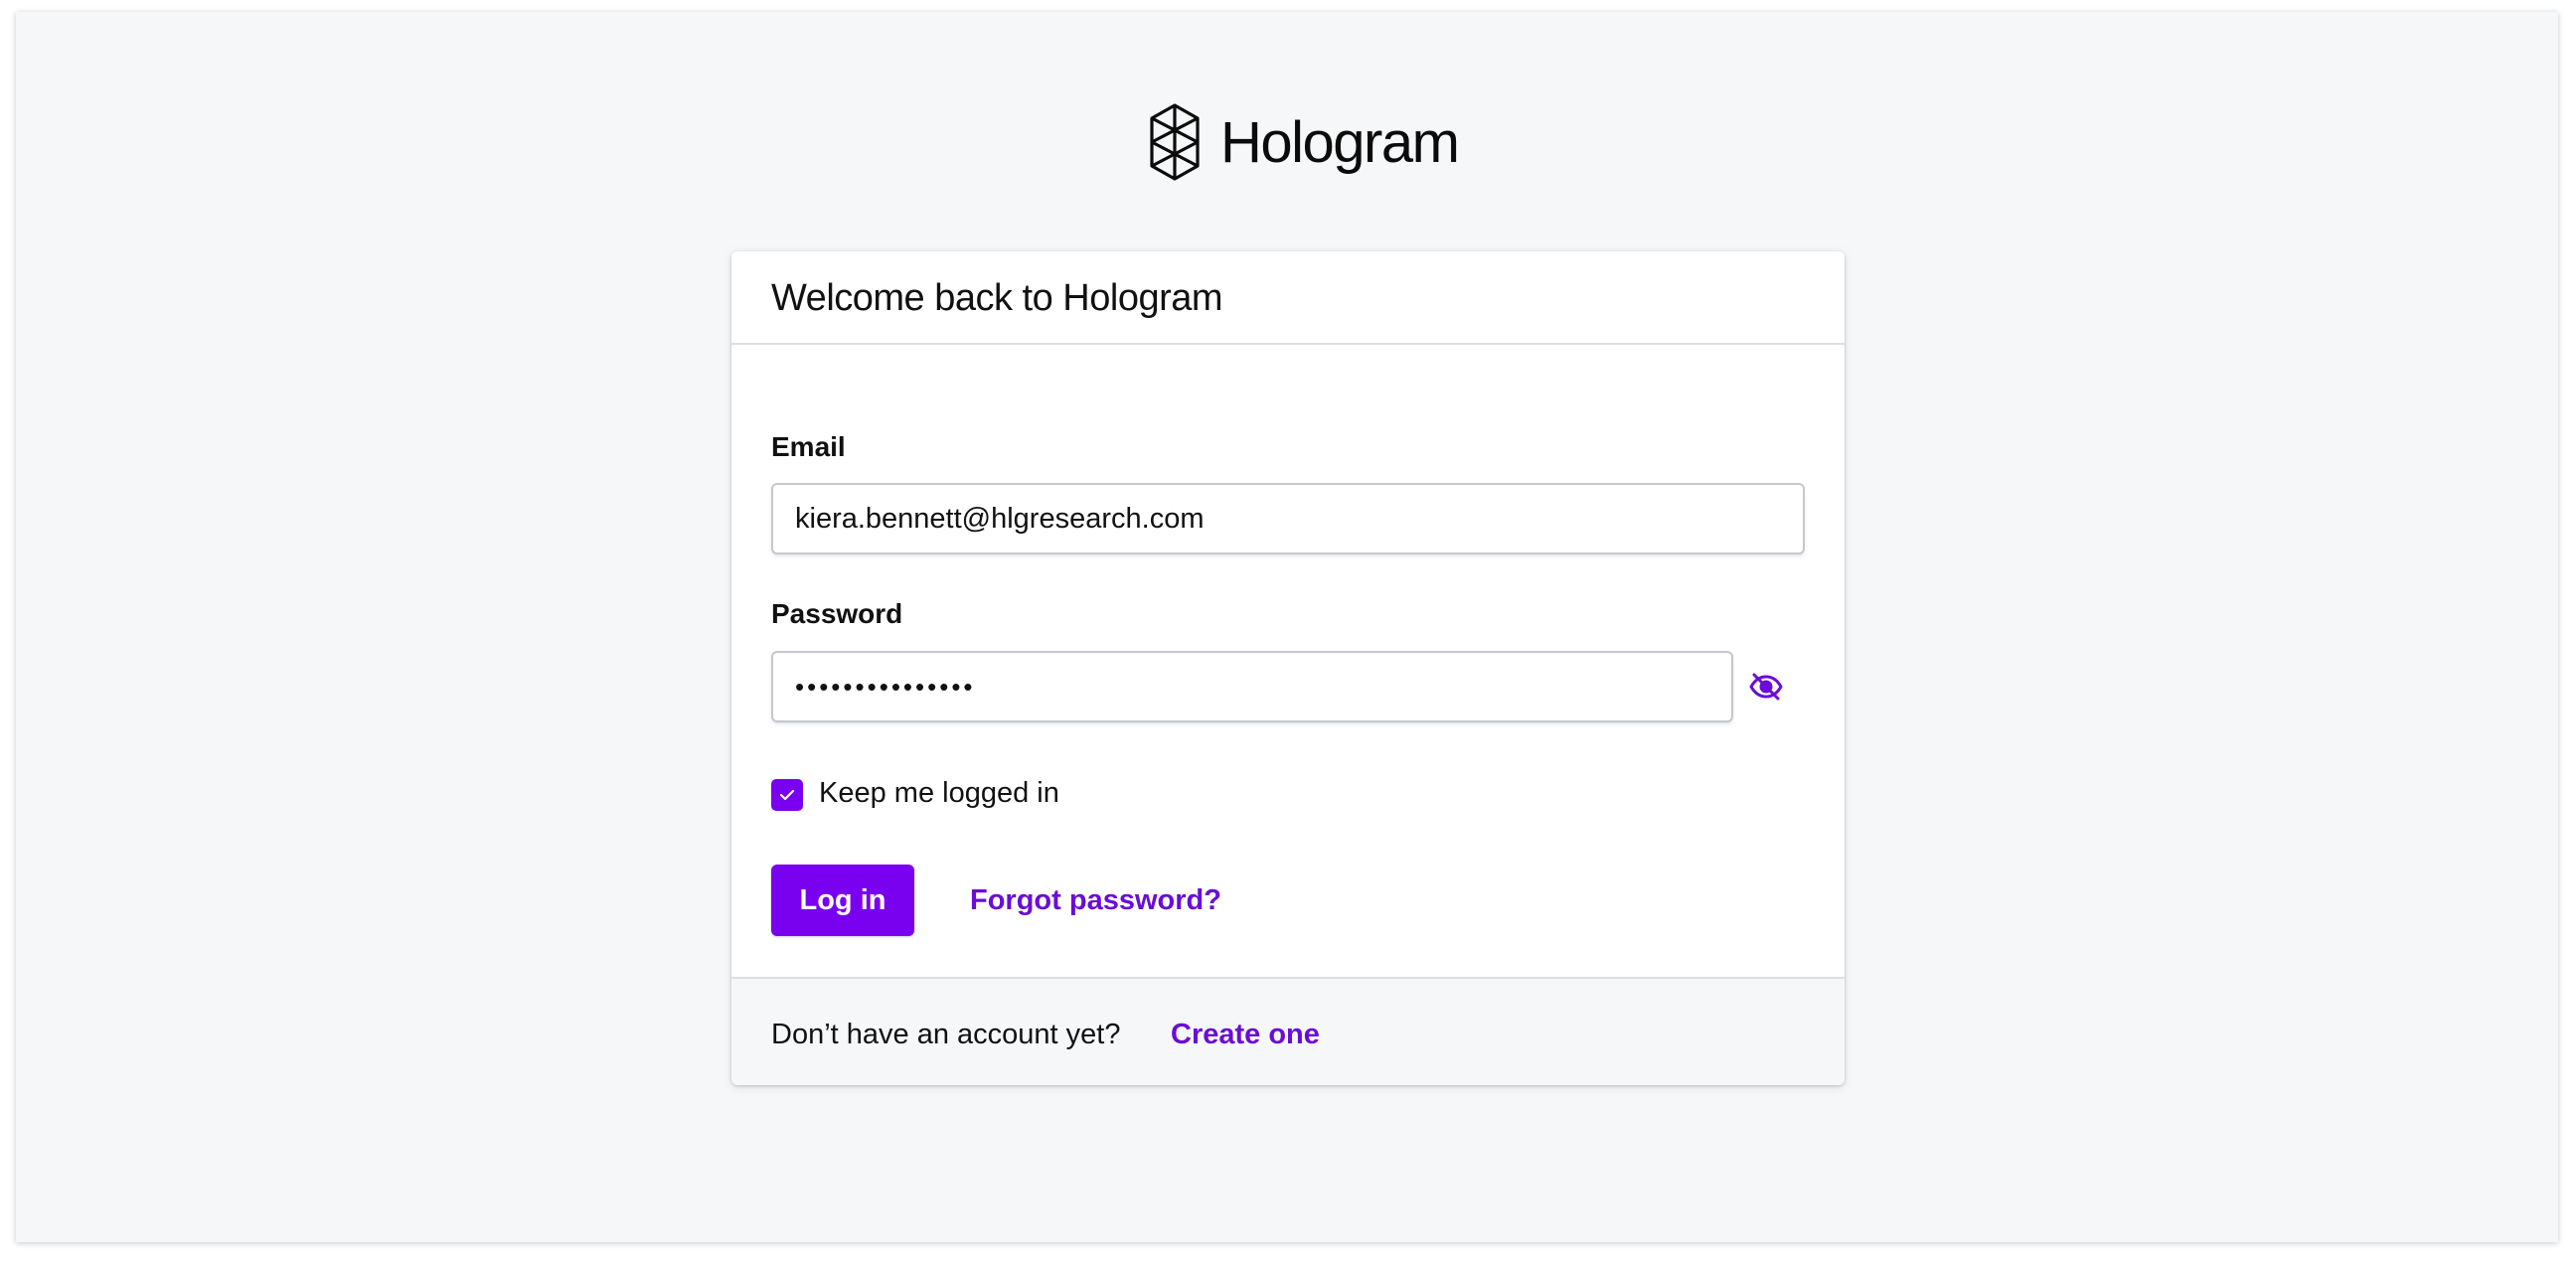  I want to click on card-header: Welcome back to Hologram, so click(1288, 298).